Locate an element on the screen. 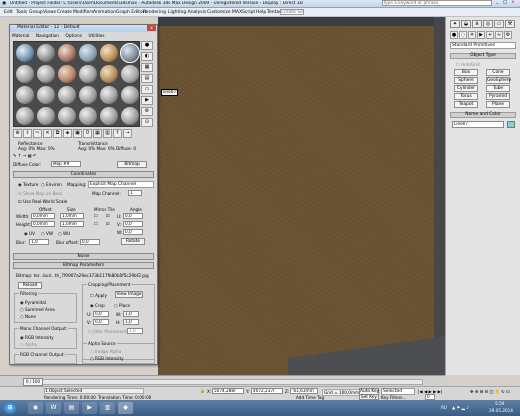  uv-radio: ◉ UV is located at coordinates (29, 233).